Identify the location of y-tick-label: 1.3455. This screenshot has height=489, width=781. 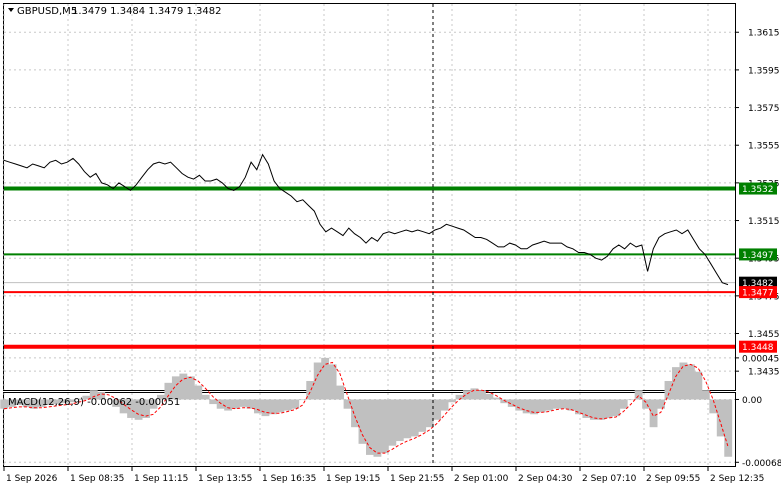
(764, 335).